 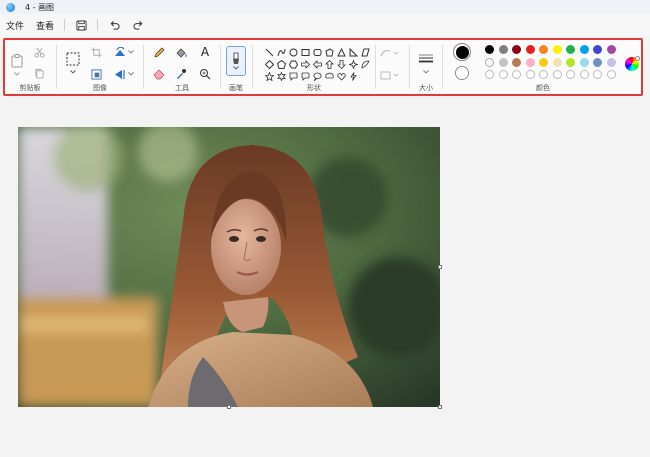 What do you see at coordinates (365, 64) in the screenshot?
I see `freeform-shape-icon` at bounding box center [365, 64].